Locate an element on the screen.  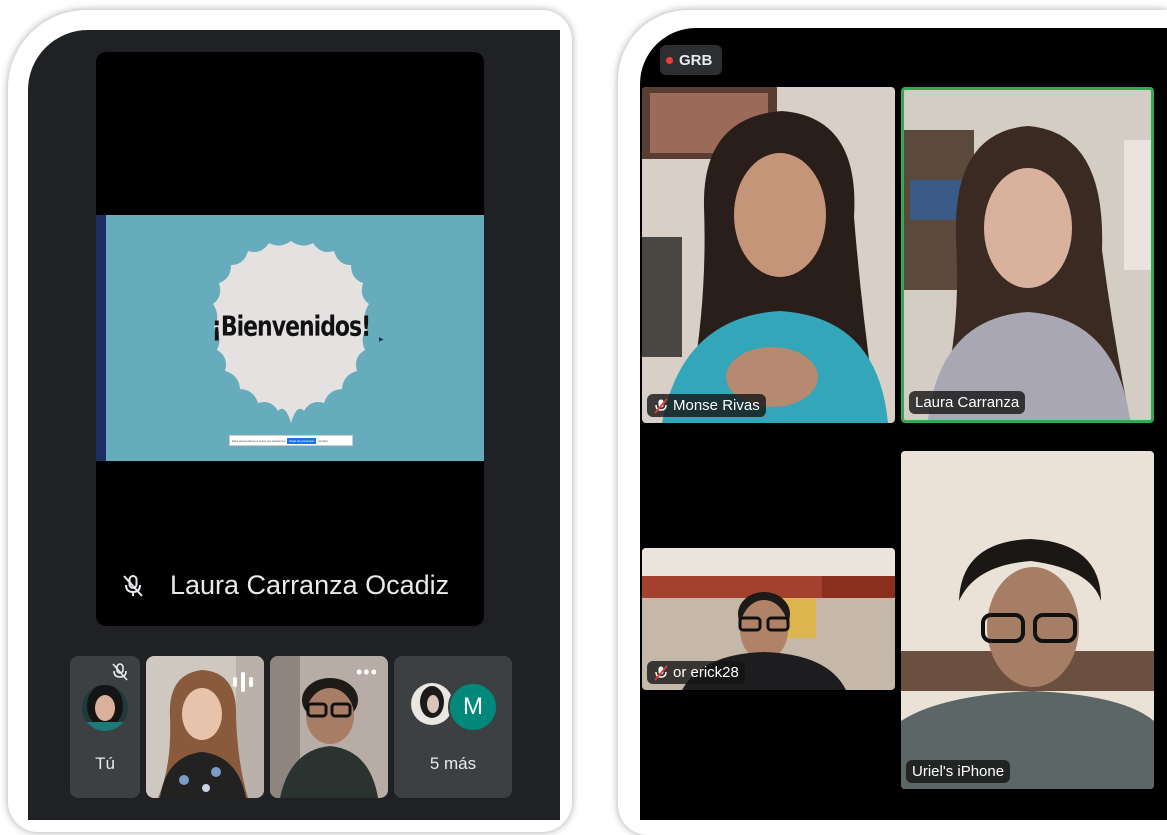
participant-name-pill: Laura Carranza is located at coordinates (967, 402).